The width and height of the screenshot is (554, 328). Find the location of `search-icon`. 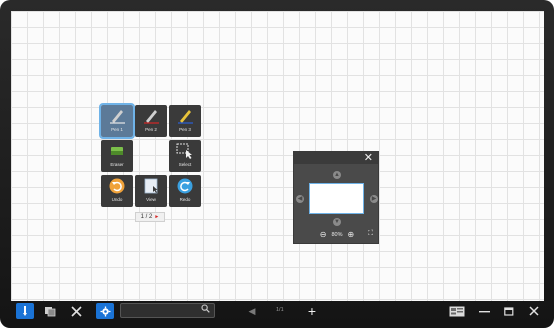

search-icon is located at coordinates (205, 309).